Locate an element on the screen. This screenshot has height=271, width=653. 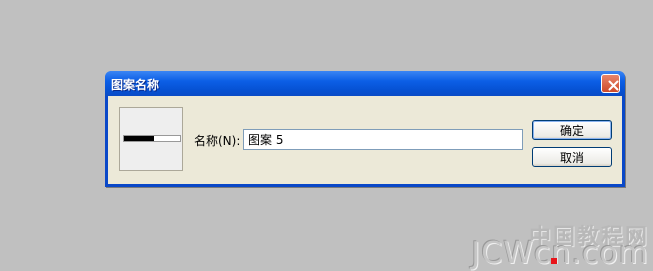
pattern-fill is located at coordinates (139, 138).